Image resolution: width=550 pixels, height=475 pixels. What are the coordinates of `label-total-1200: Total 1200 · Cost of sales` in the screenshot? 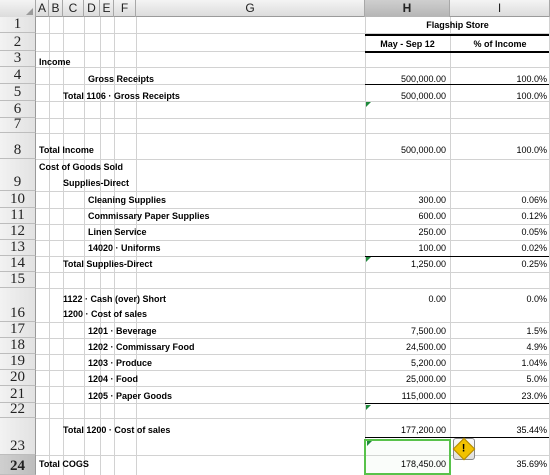 It's located at (116, 430).